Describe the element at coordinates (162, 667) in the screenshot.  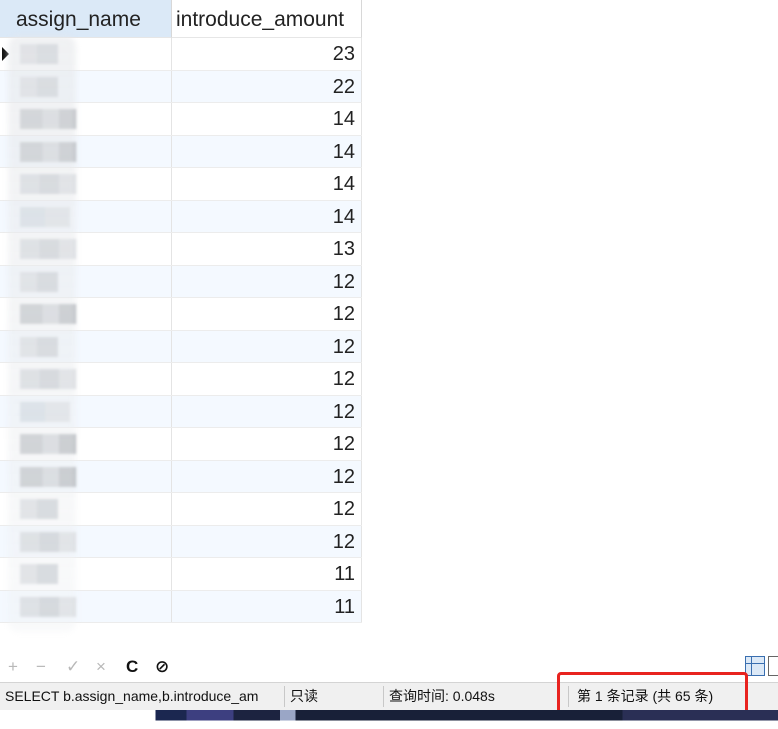
I see `stop-icon: ⊘` at that location.